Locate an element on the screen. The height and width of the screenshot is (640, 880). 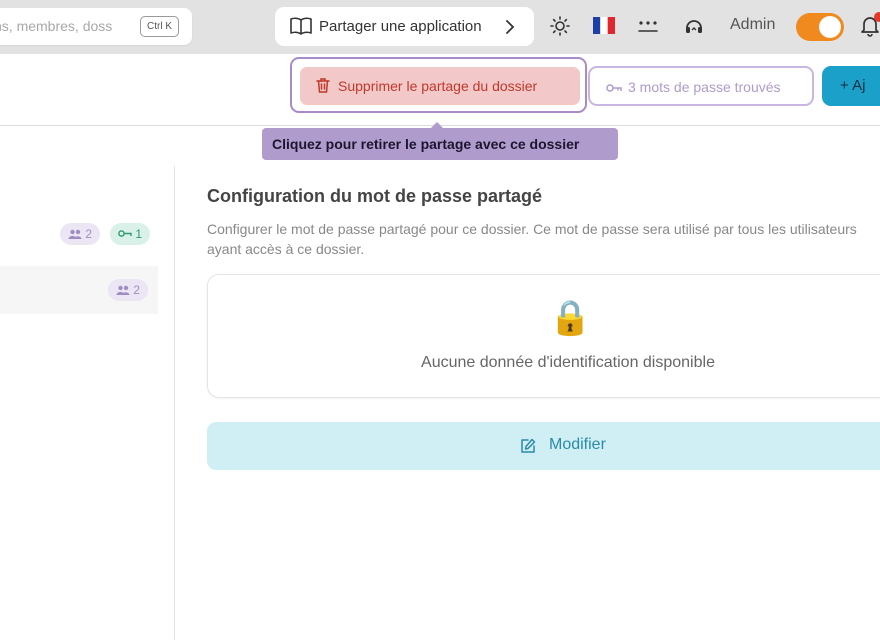
sun-icon is located at coordinates (560, 28).